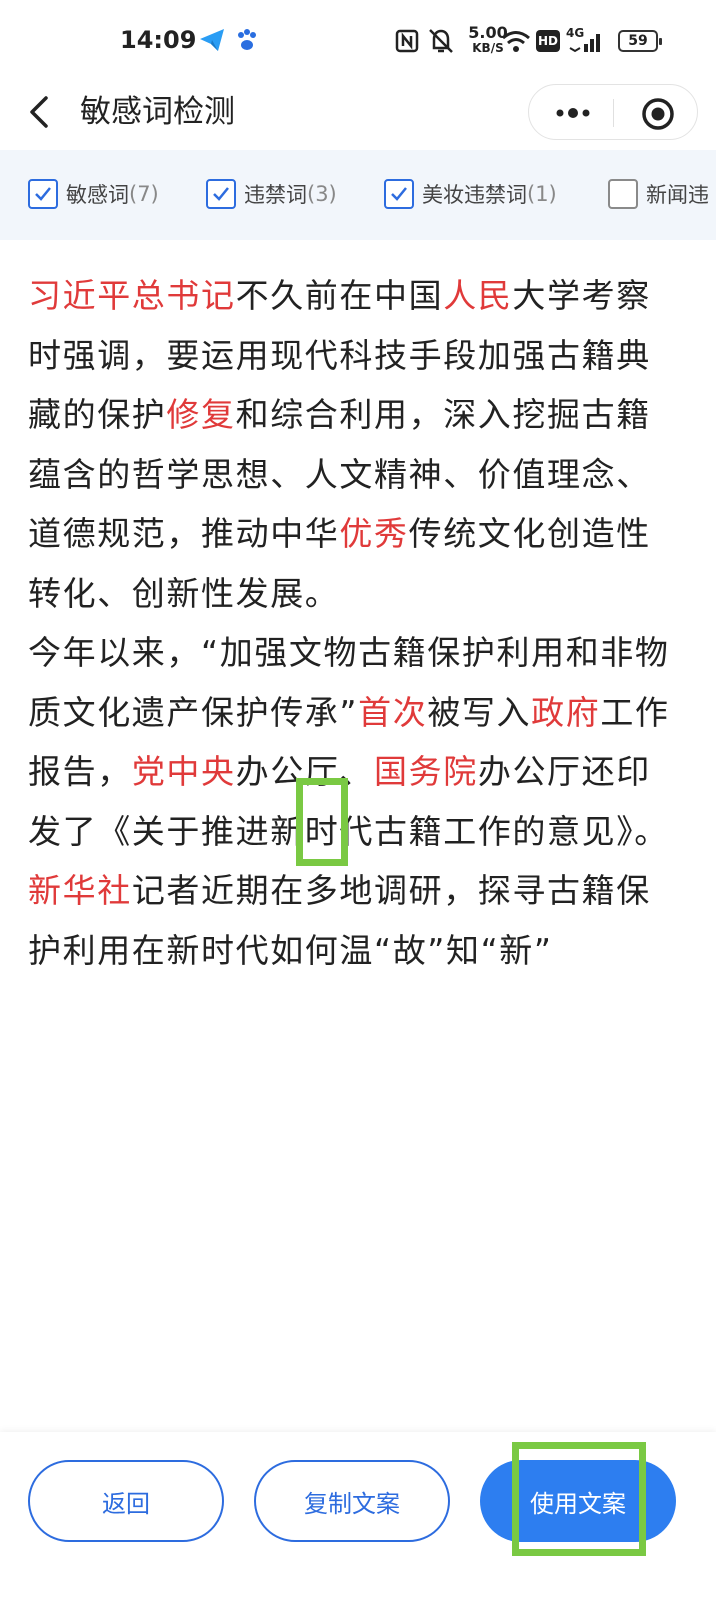 The width and height of the screenshot is (716, 1600). Describe the element at coordinates (548, 41) in the screenshot. I see `hd-icon: HD` at that location.